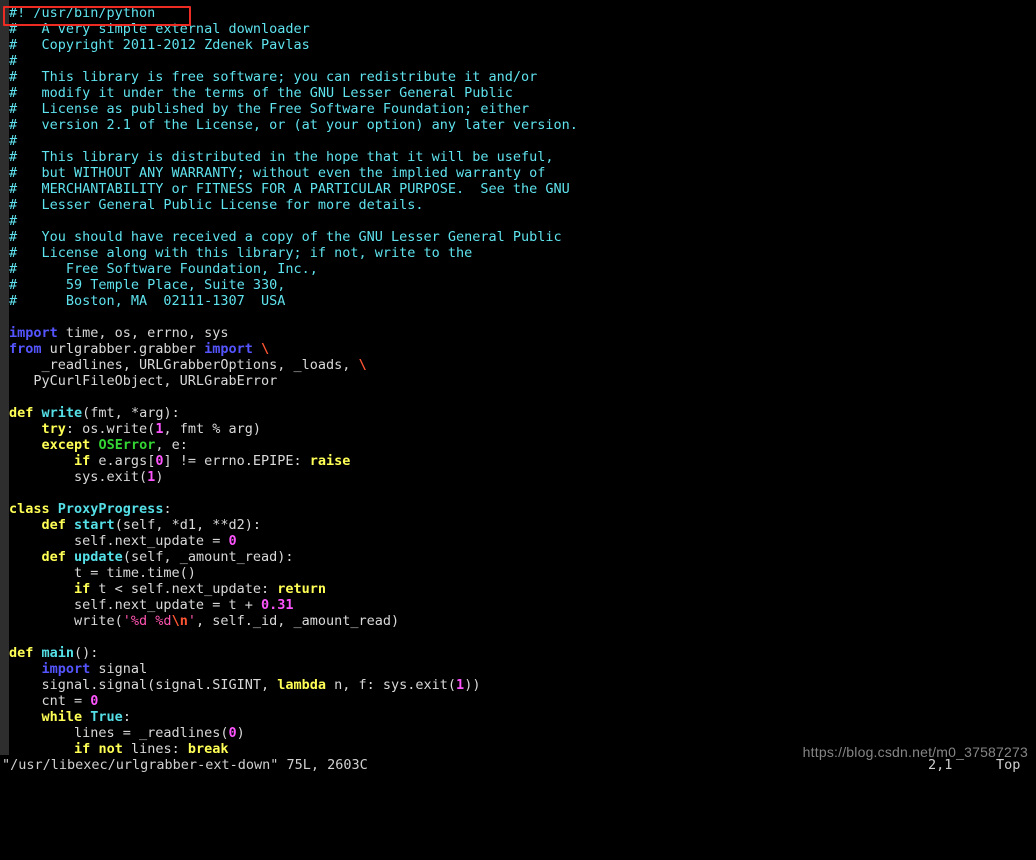 The height and width of the screenshot is (860, 1036). What do you see at coordinates (184, 589) in the screenshot?
I see `code-token: t < self.next_update:` at bounding box center [184, 589].